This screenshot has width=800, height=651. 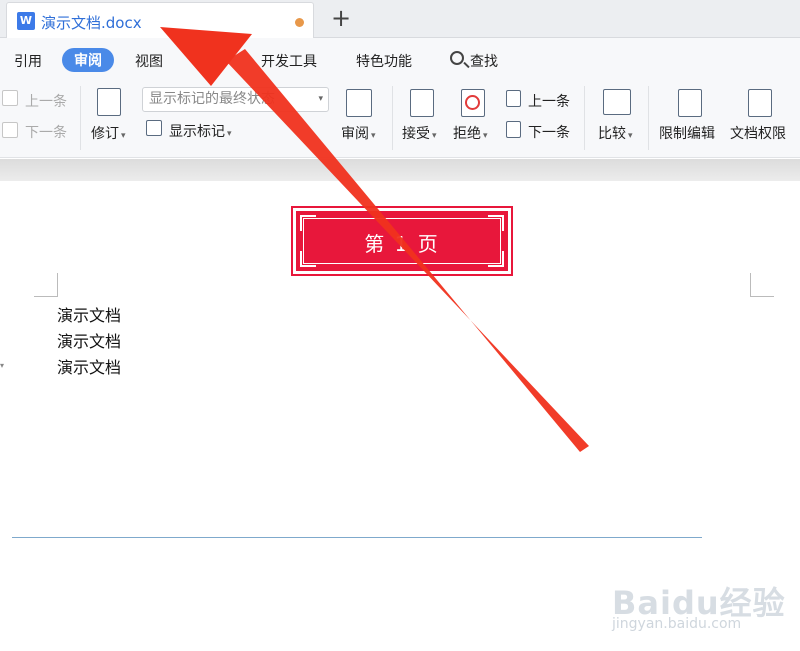 I want to click on chevron-down-icon: ▾, so click(x=320, y=99).